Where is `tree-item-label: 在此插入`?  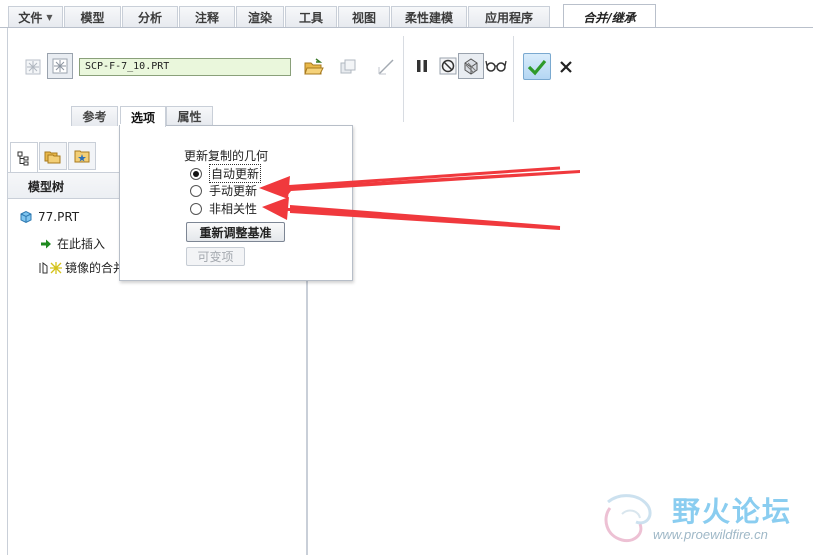
tree-item-label: 在此插入 is located at coordinates (81, 244).